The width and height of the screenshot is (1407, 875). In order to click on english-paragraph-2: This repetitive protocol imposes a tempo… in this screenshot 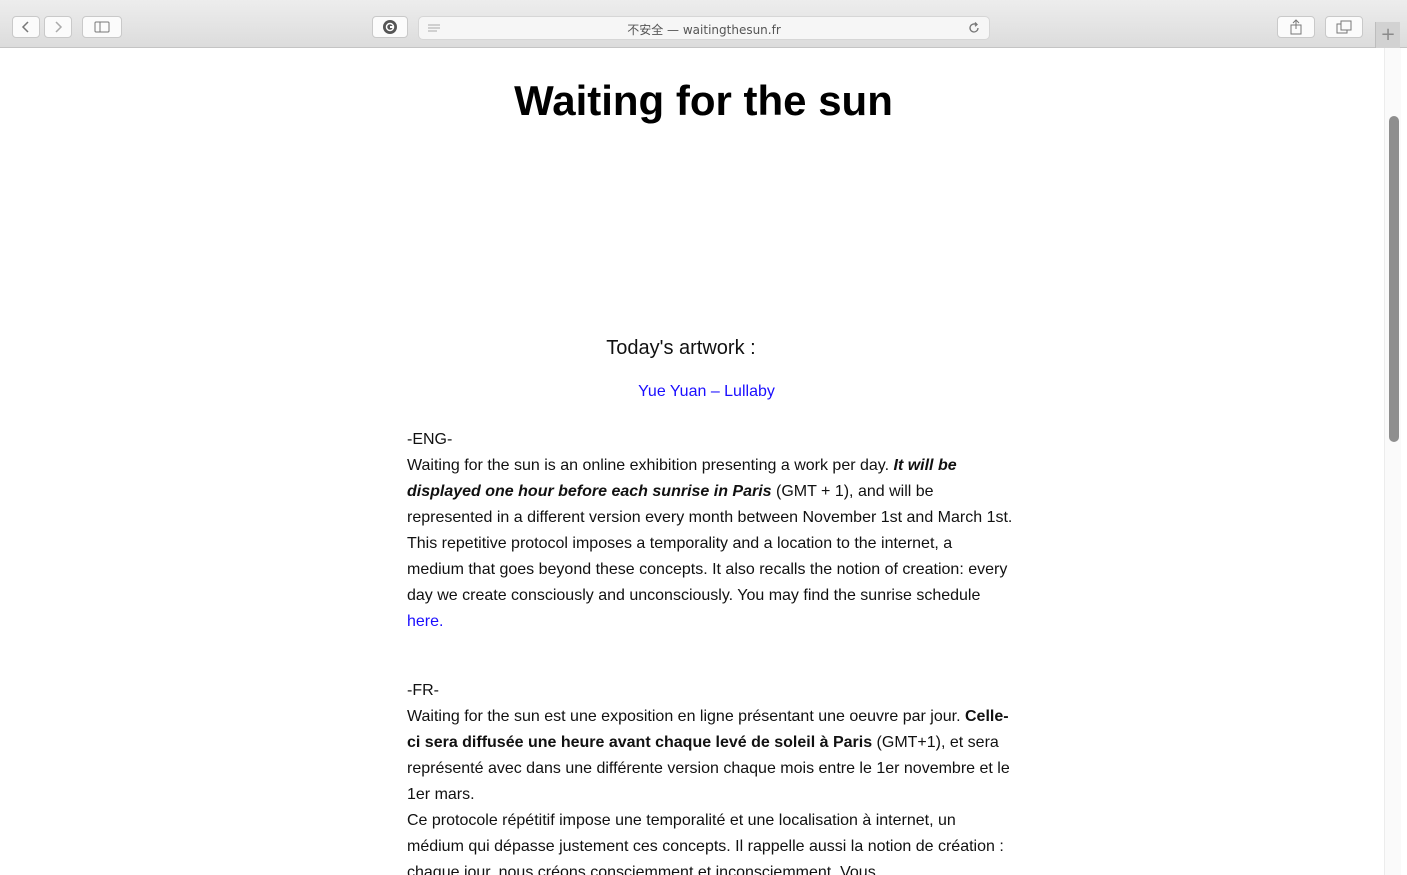, I will do `click(710, 583)`.